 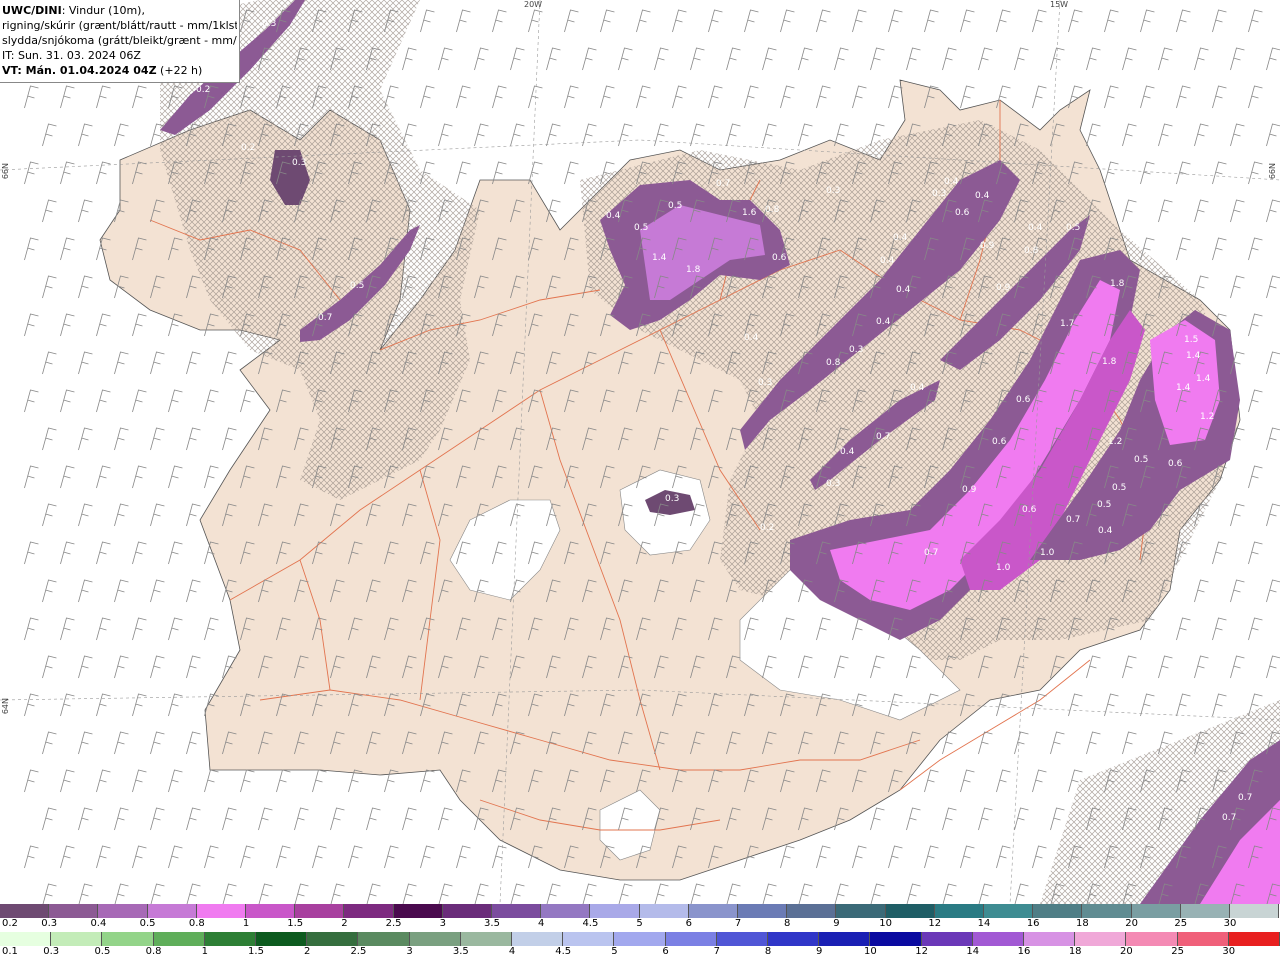 What do you see at coordinates (665, 951) in the screenshot?
I see `rain-legend-label: 6` at bounding box center [665, 951].